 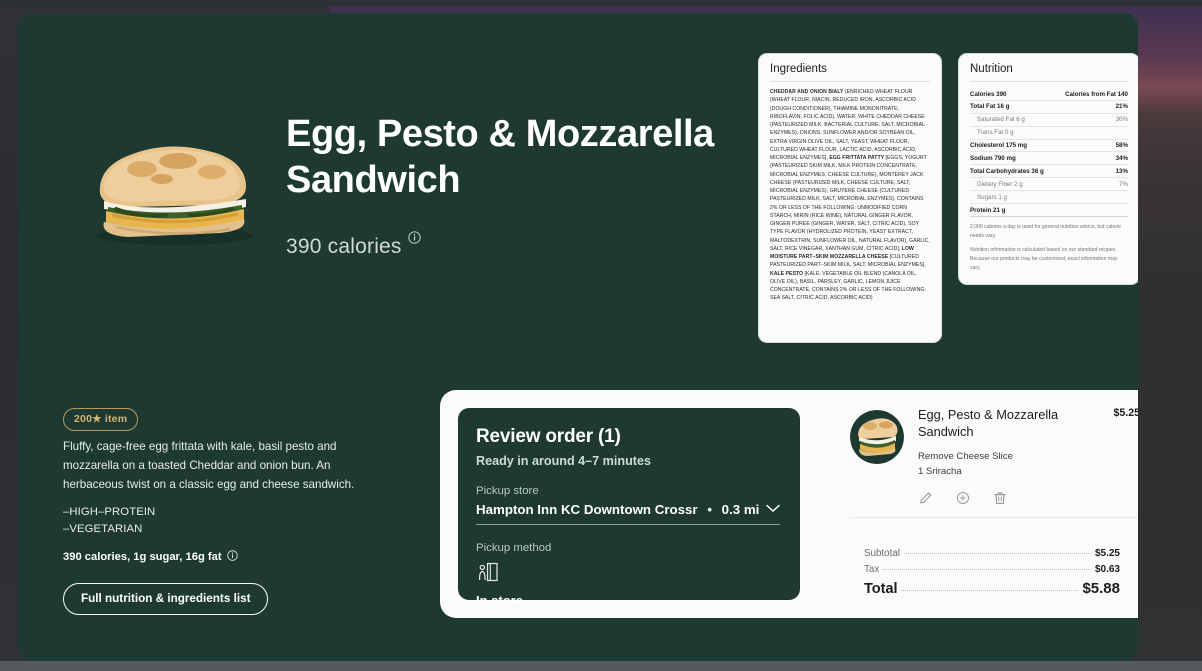 What do you see at coordinates (1049, 94) in the screenshot?
I see `nutrition-row: Calories 390 Calories from Fat 140` at bounding box center [1049, 94].